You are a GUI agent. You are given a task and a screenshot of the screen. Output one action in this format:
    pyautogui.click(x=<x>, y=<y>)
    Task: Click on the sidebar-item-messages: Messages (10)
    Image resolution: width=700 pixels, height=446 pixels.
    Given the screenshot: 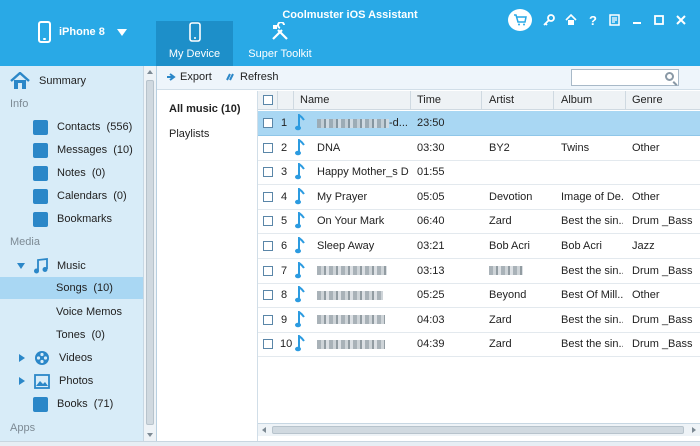 What is the action you would take?
    pyautogui.click(x=83, y=150)
    